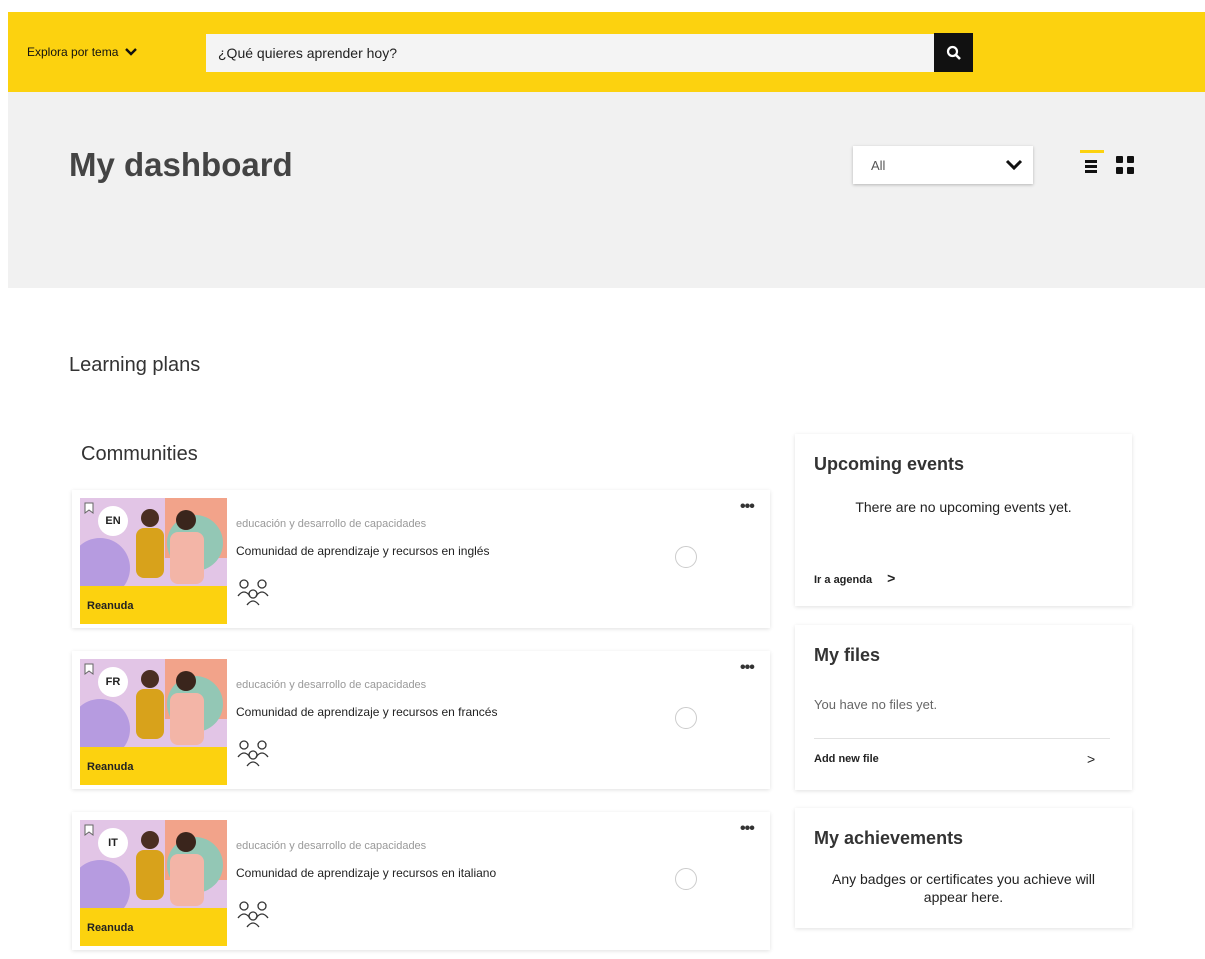 The width and height of the screenshot is (1205, 959). I want to click on upcoming-events-title: Upcoming events, so click(889, 464).